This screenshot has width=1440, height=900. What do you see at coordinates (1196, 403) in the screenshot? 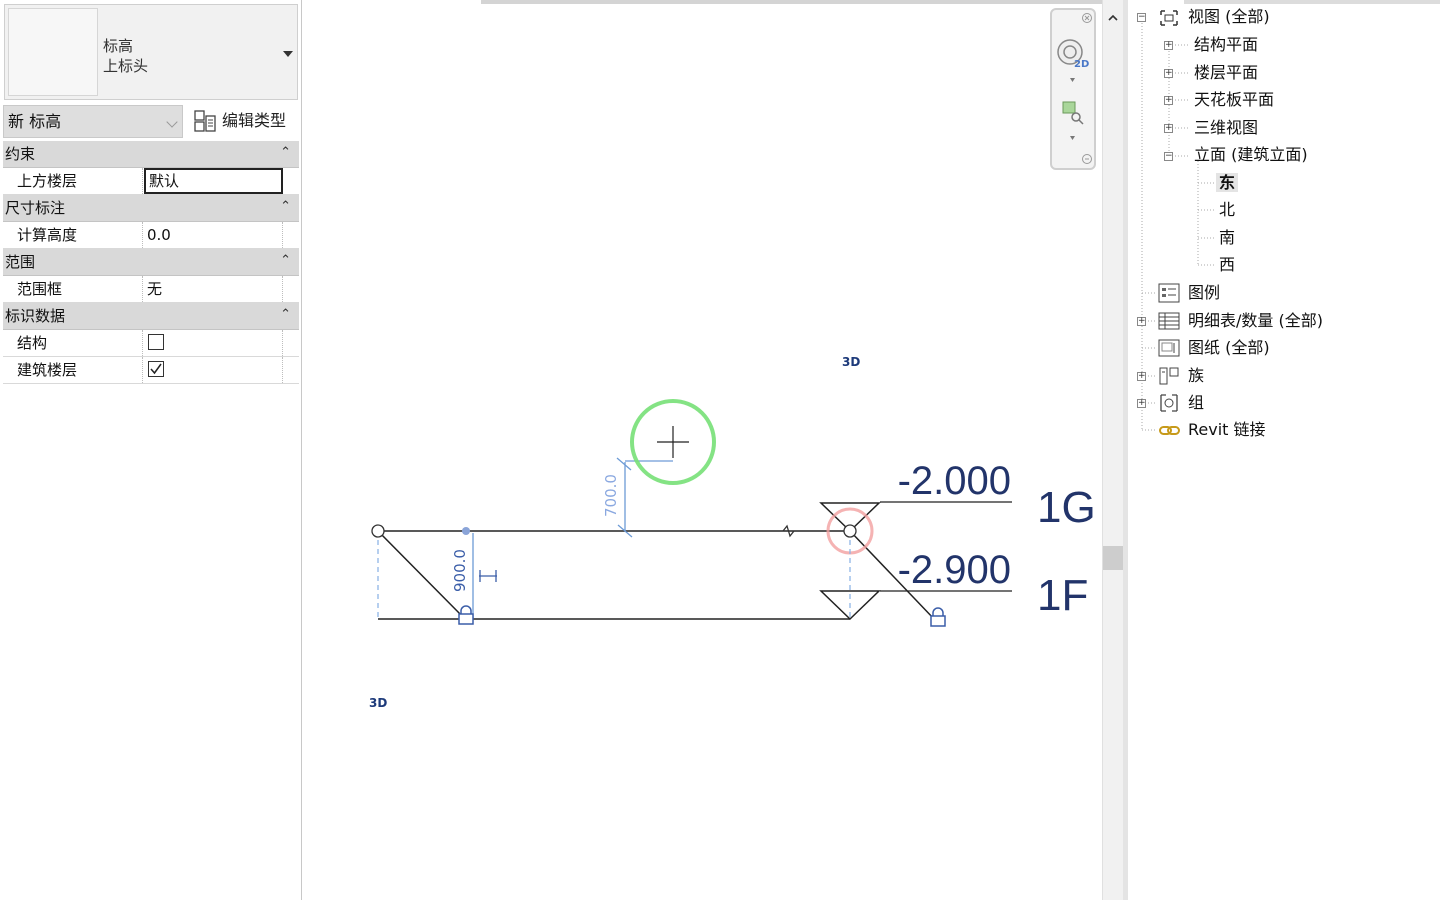
I see `tree-item-groups: 组` at bounding box center [1196, 403].